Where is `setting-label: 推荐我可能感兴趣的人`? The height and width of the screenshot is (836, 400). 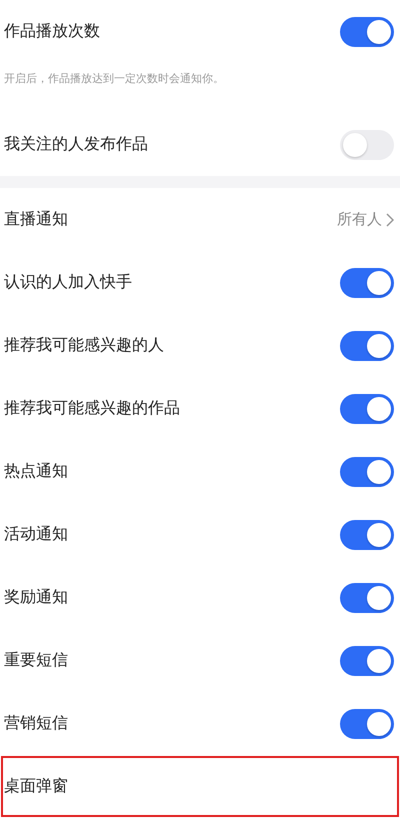
setting-label: 推荐我可能感兴趣的人 is located at coordinates (84, 345).